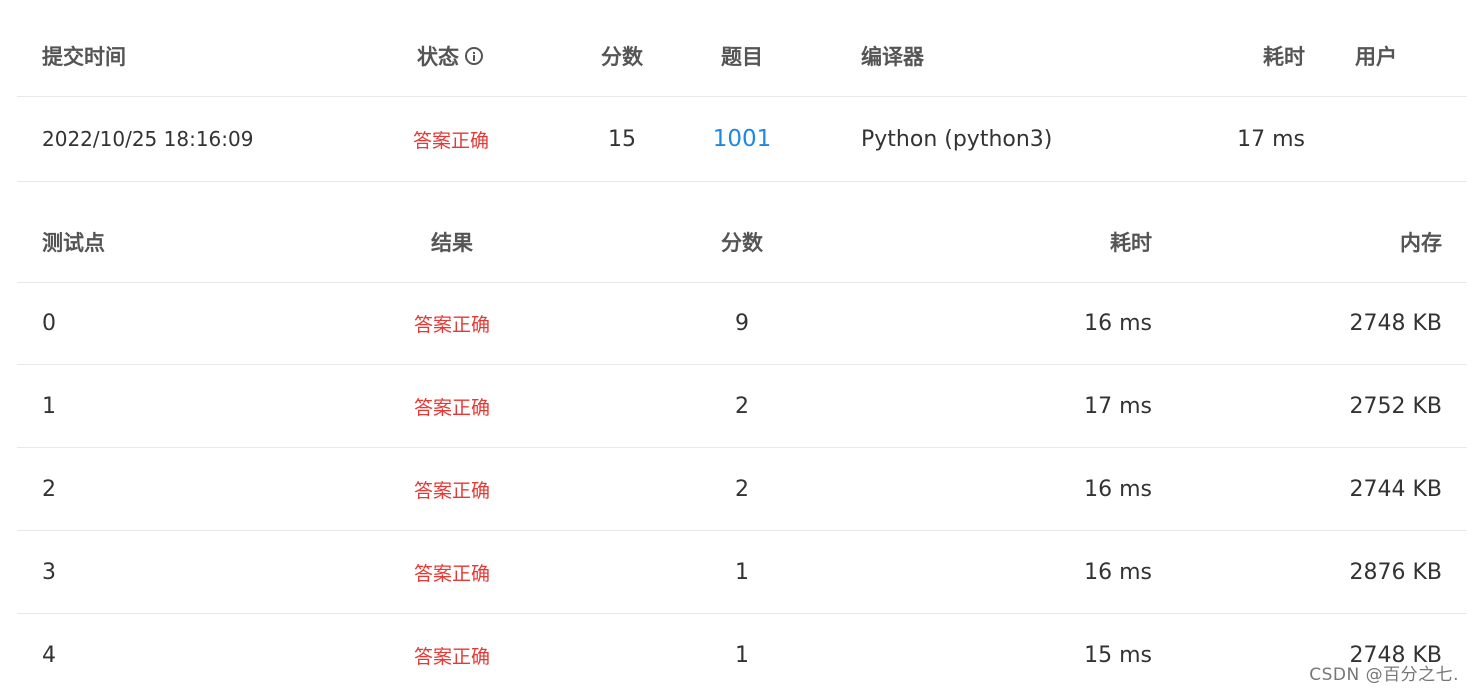 This screenshot has height=691, width=1473. I want to click on header-score: 分数, so click(622, 56).